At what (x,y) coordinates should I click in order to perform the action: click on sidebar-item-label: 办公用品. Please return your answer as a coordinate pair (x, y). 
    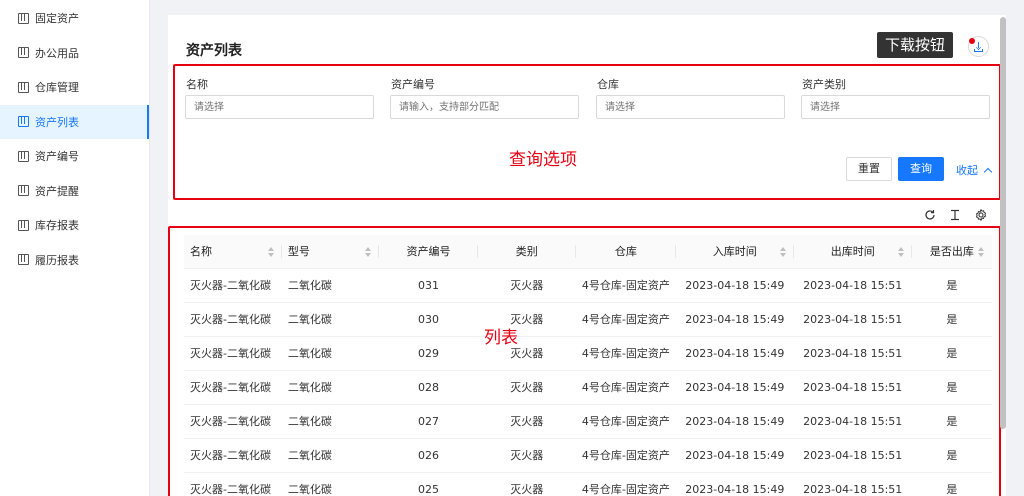
    Looking at the image, I should click on (57, 53).